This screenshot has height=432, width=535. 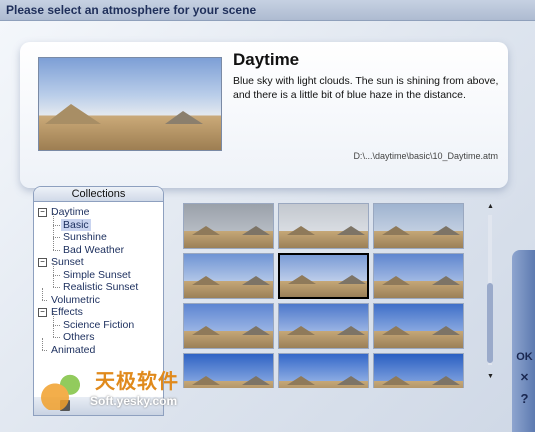 I want to click on tree-item: Sunshine, so click(x=100, y=234).